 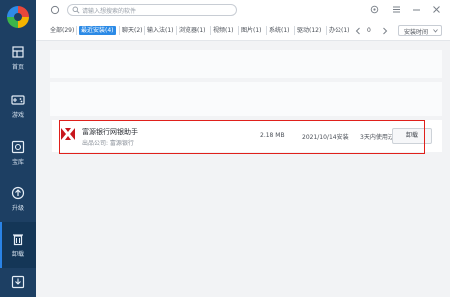 I want to click on menu-icon, so click(x=396, y=9).